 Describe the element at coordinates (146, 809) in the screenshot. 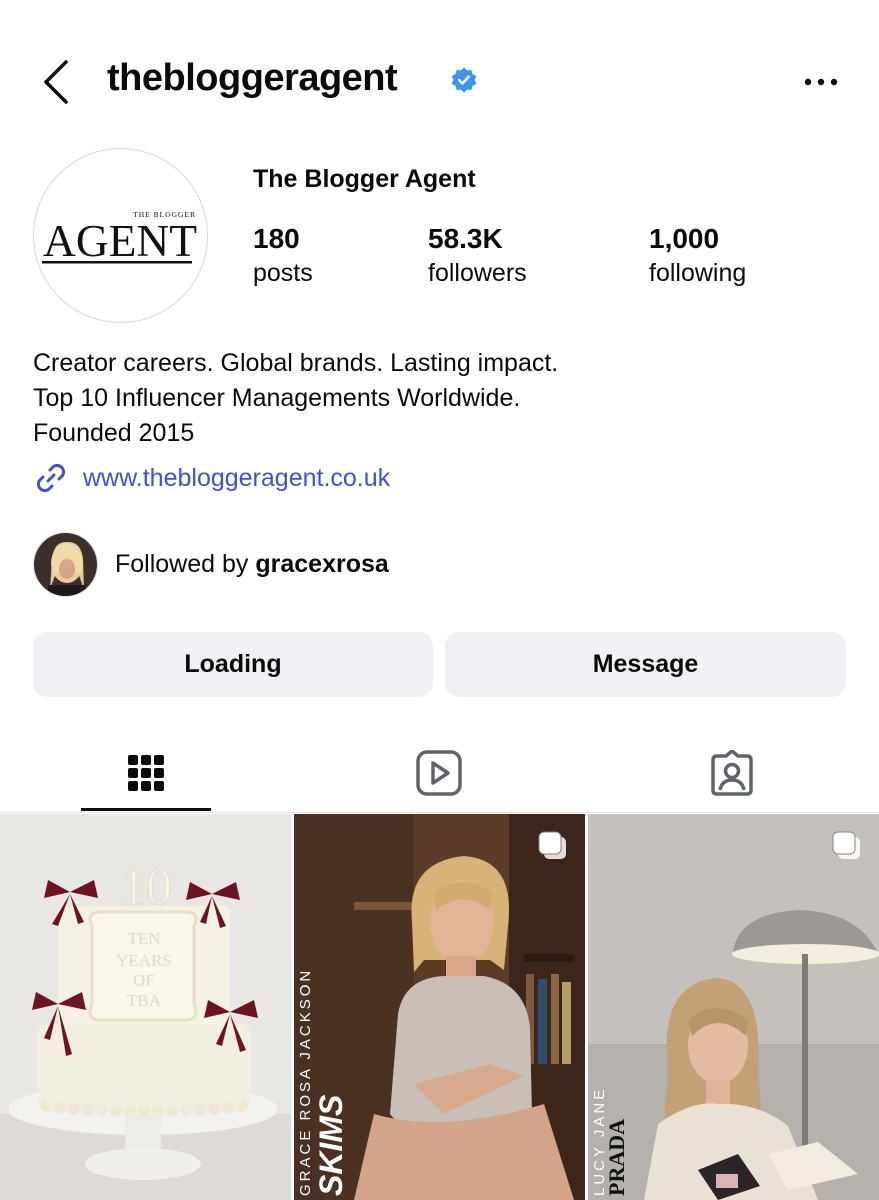

I see `active-tab-indicator` at that location.